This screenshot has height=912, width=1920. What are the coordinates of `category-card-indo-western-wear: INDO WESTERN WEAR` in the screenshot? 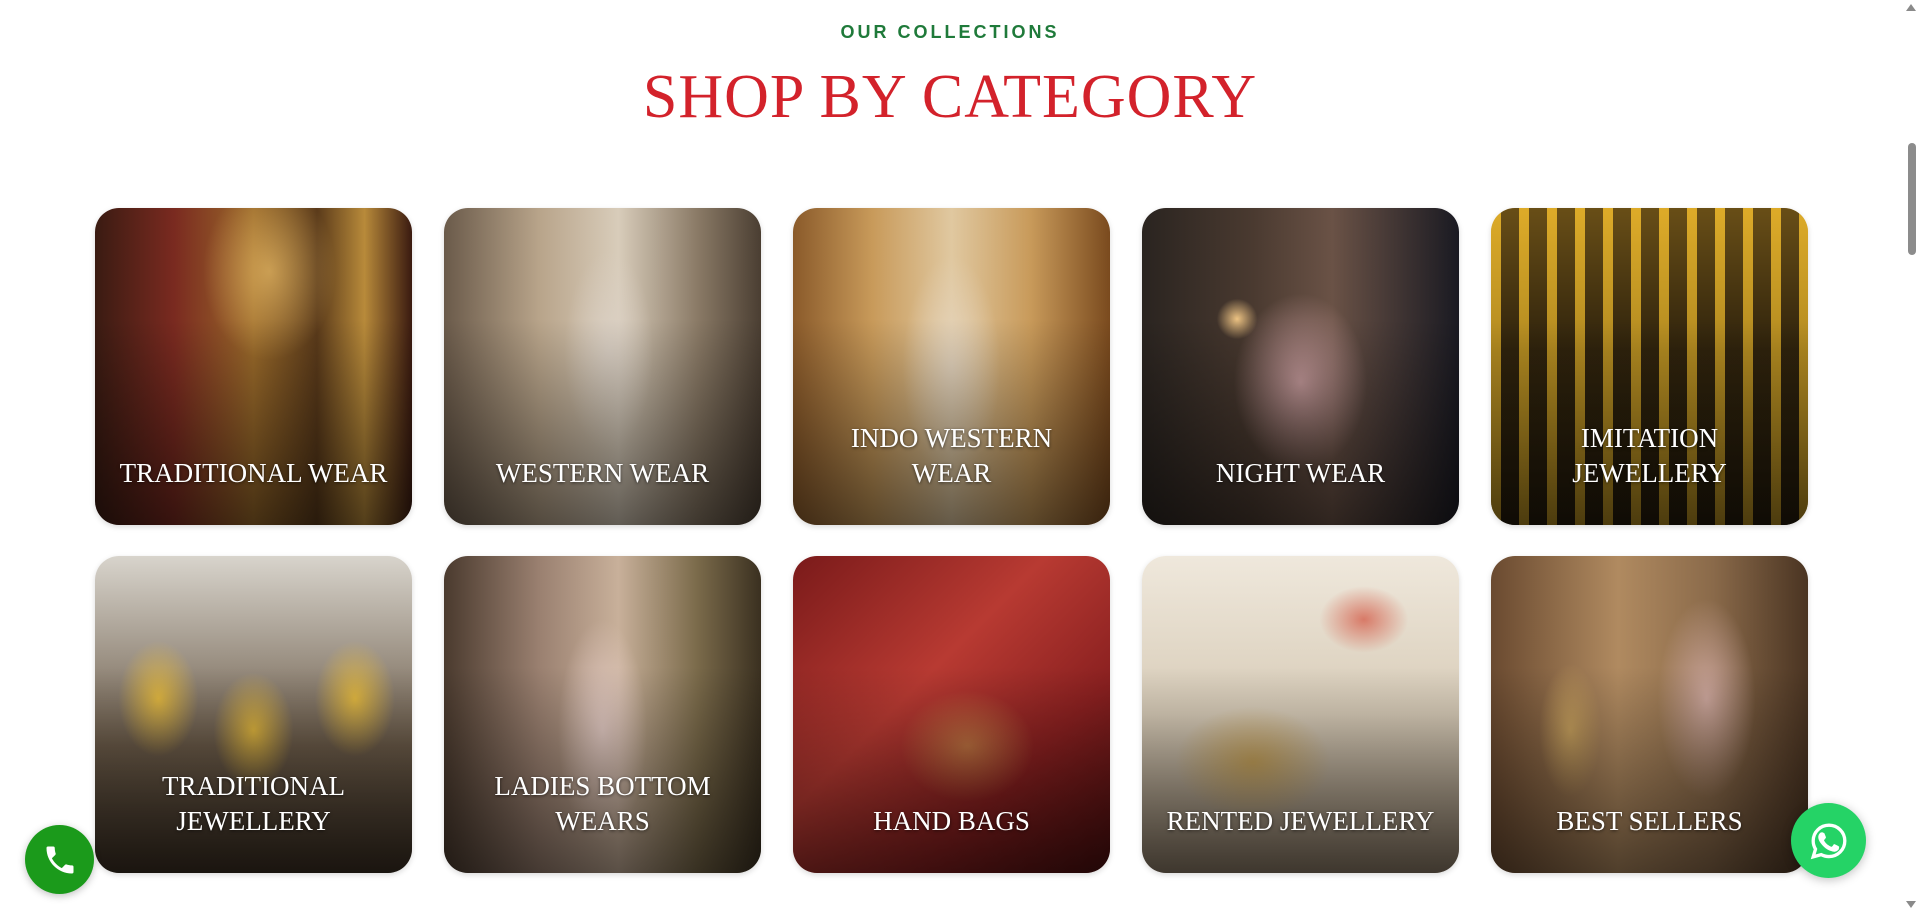 It's located at (951, 366).